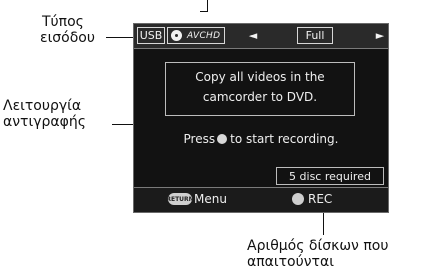 This screenshot has width=423, height=274. I want to click on button-icon, so click(222, 139).